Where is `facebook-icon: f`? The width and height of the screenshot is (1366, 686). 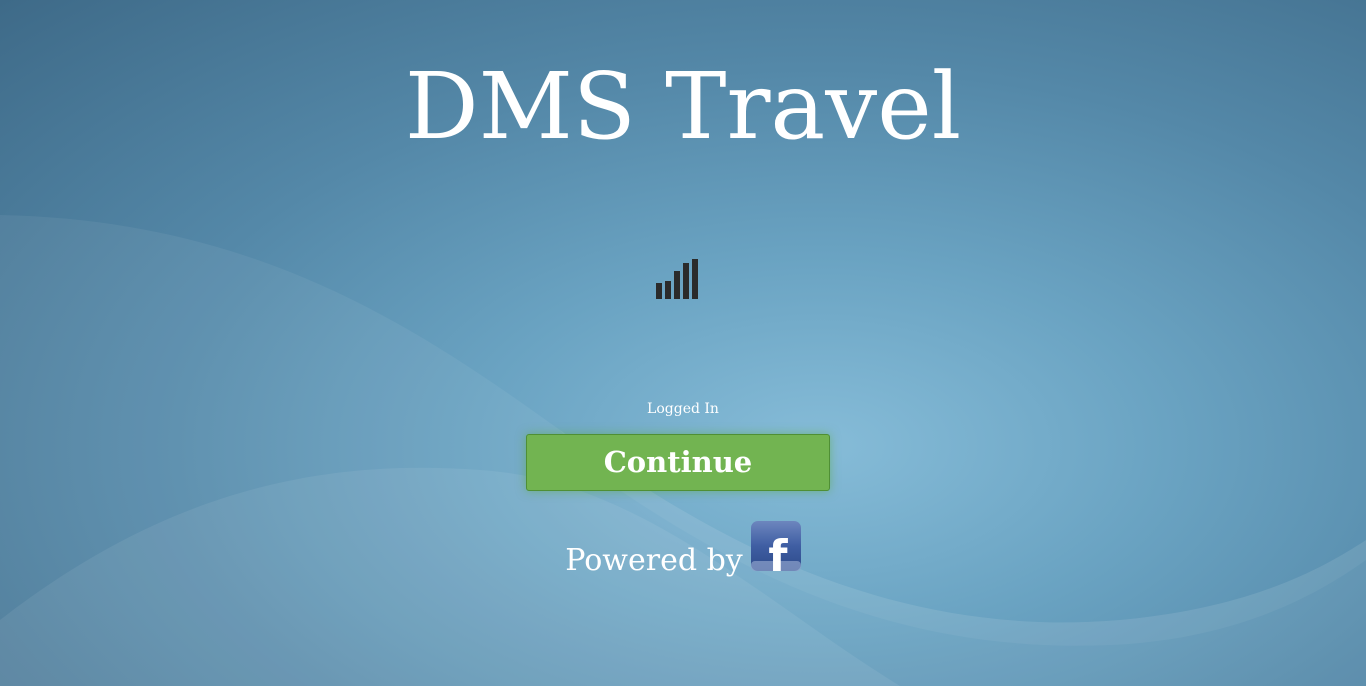 facebook-icon: f is located at coordinates (775, 546).